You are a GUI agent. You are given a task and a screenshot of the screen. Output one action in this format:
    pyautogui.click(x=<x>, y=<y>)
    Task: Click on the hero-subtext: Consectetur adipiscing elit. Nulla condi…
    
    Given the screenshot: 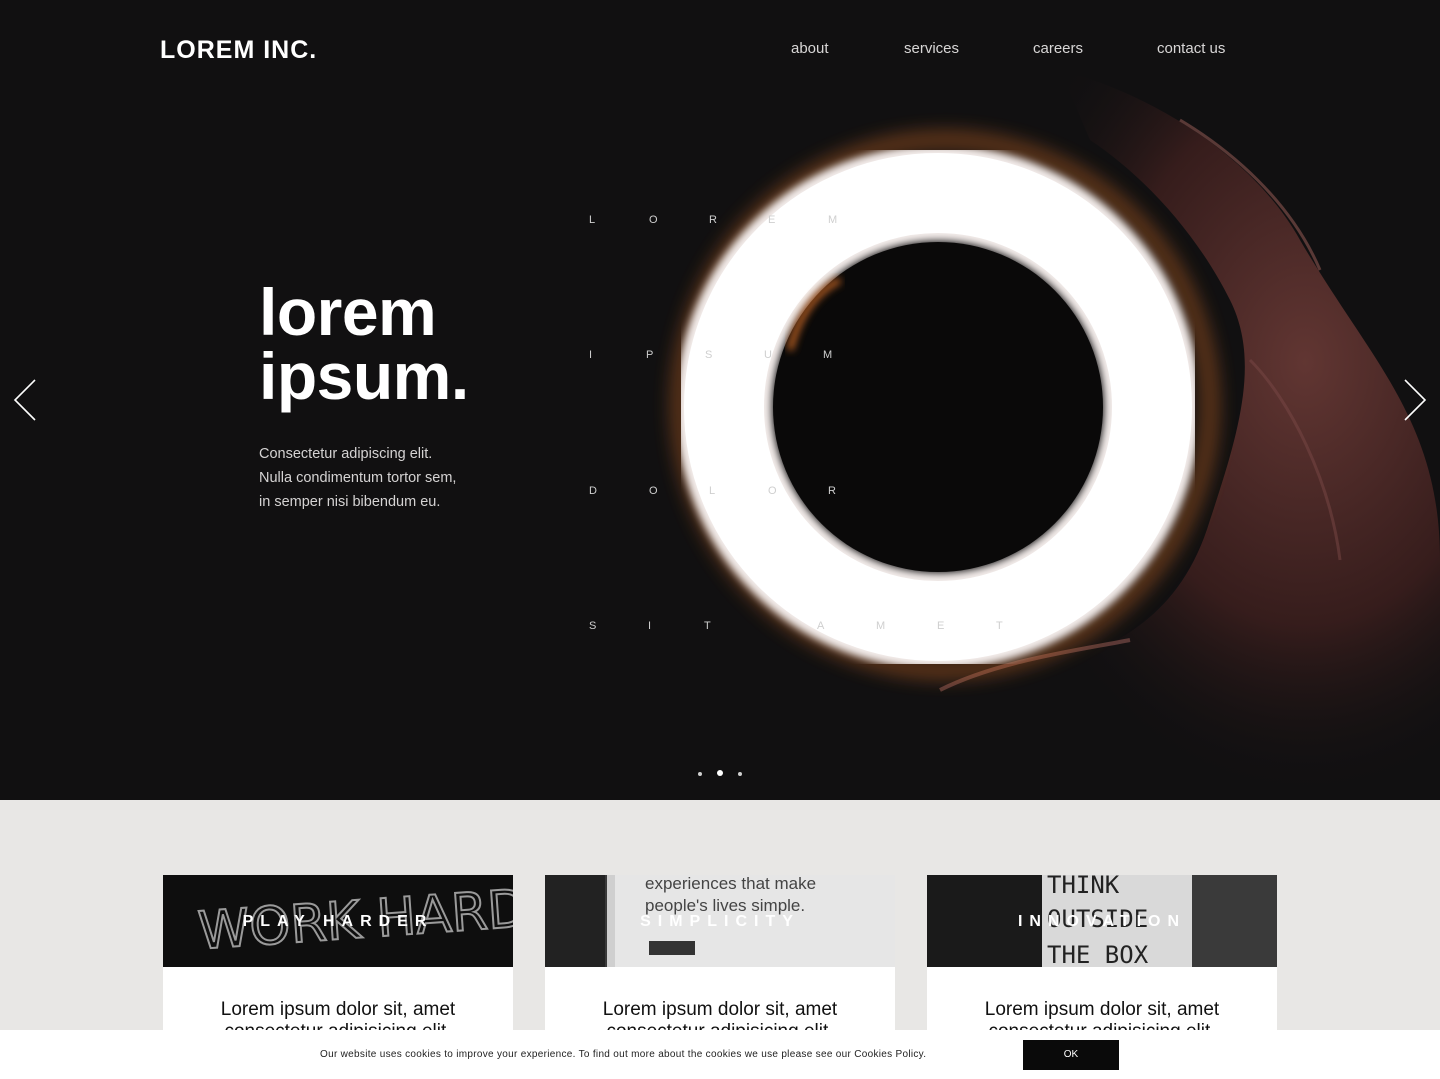 What is the action you would take?
    pyautogui.click(x=389, y=478)
    